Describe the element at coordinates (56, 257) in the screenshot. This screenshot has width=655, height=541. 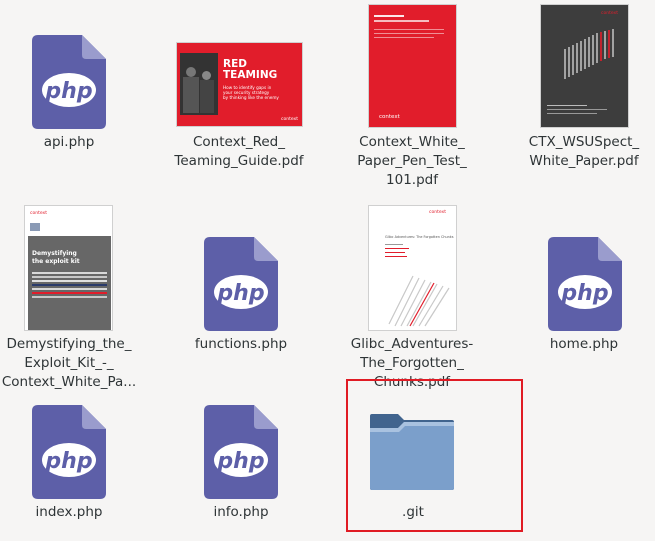
I see `thumbnail-title: Demystifying the exploit kit` at that location.